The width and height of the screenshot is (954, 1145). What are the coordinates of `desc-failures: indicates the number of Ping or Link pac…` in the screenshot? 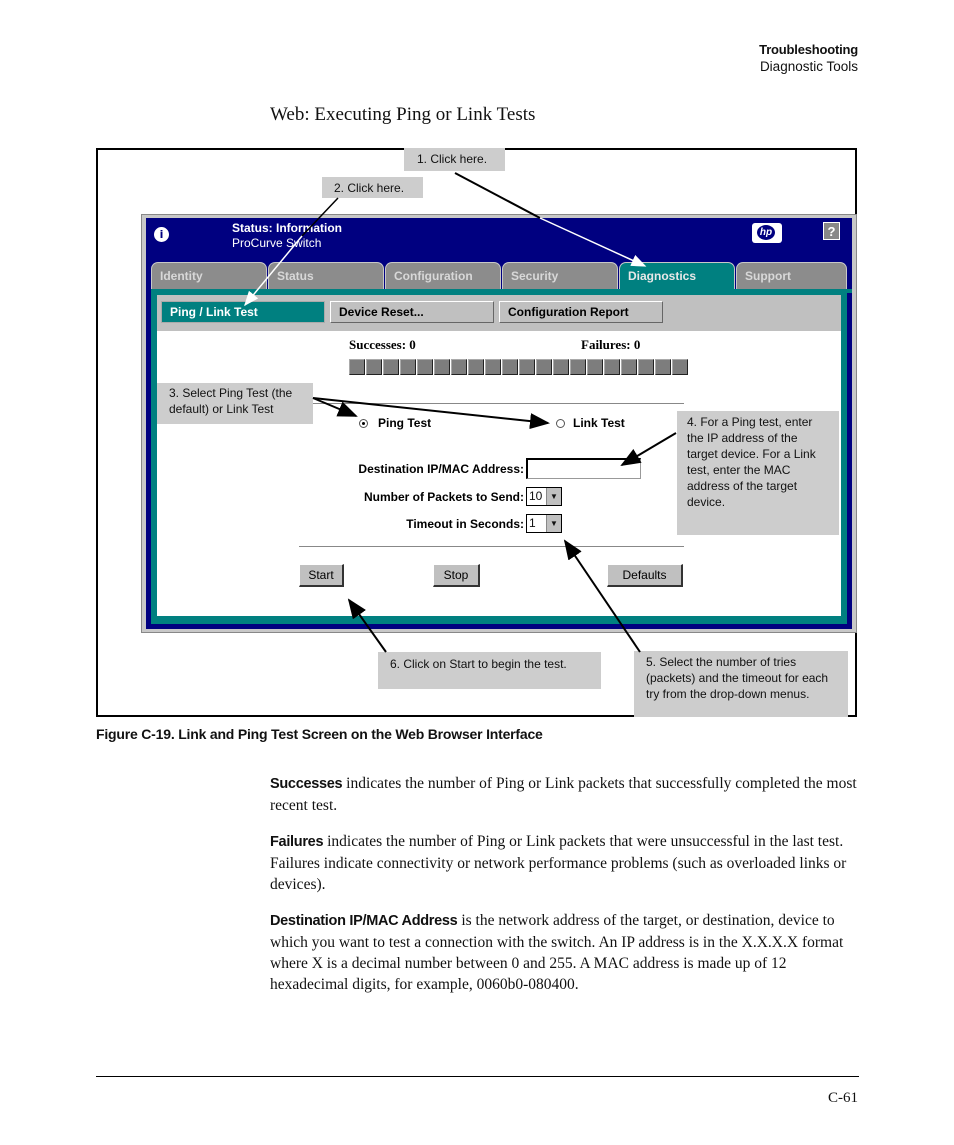 It's located at (558, 863).